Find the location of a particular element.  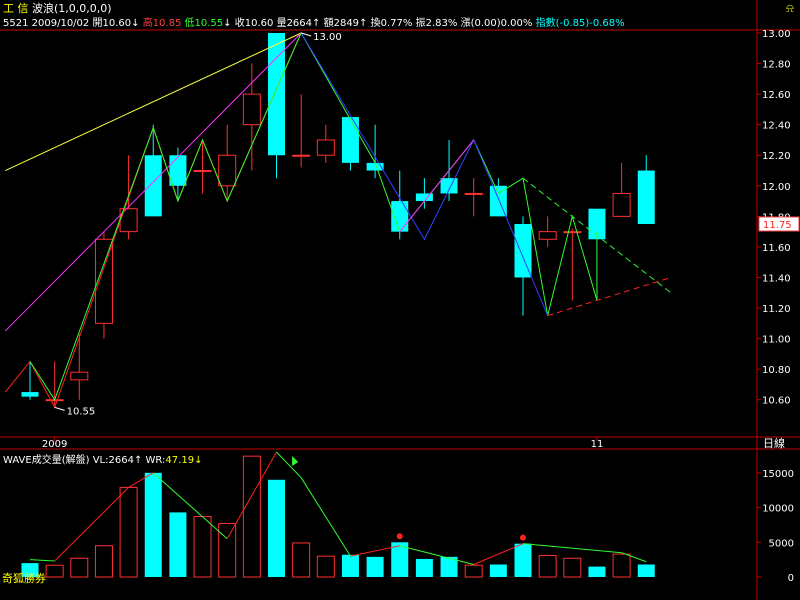

volume-tick-label: 5000 is located at coordinates (781, 543).